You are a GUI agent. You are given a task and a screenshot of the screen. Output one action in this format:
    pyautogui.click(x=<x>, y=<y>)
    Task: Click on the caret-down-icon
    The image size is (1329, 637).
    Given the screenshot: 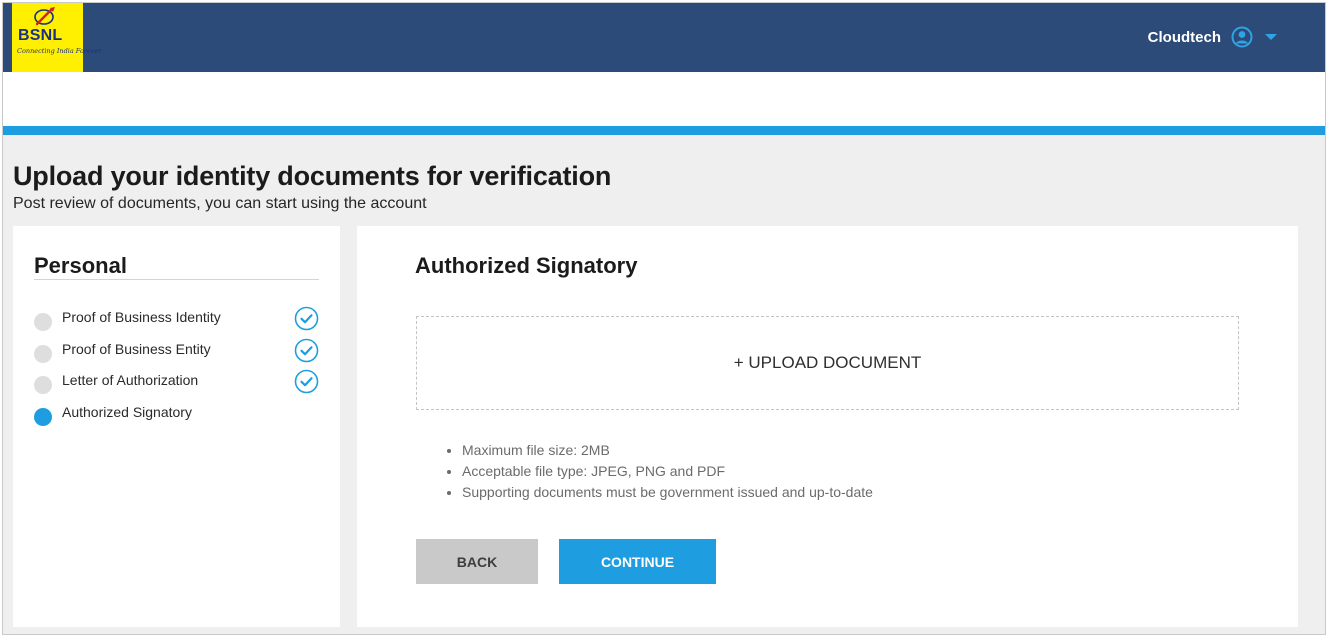 What is the action you would take?
    pyautogui.click(x=1271, y=37)
    